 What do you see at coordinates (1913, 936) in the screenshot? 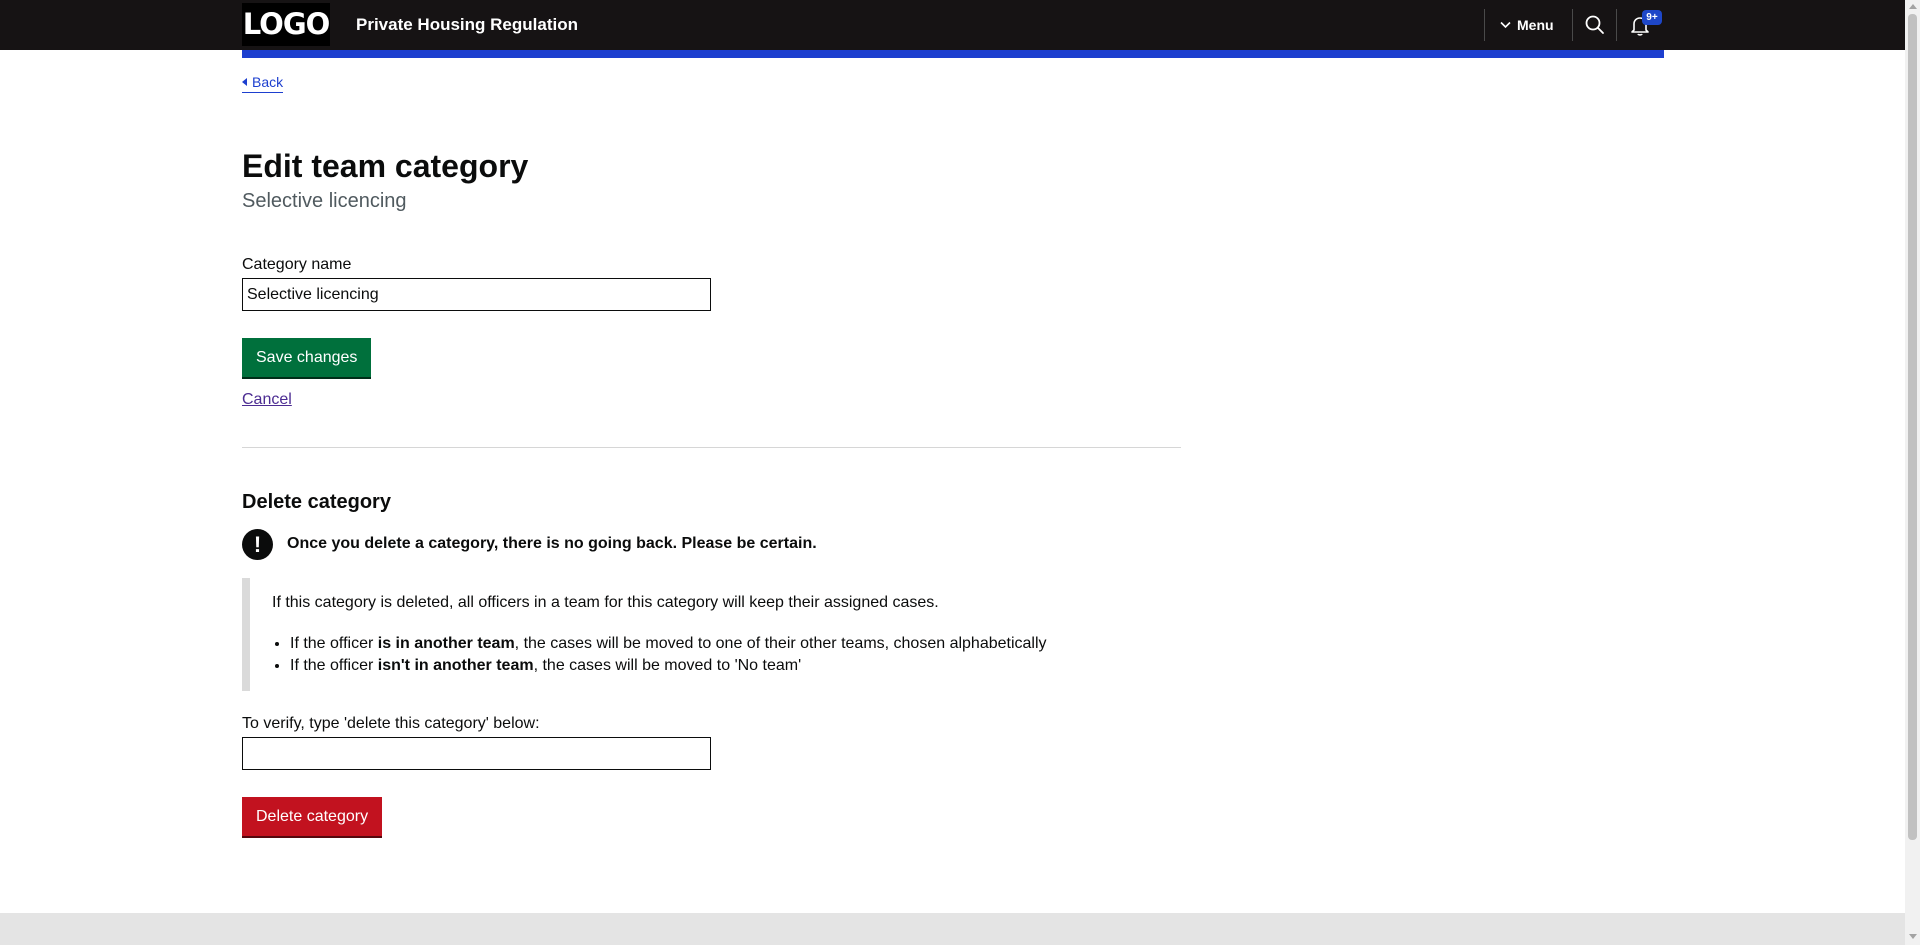
I see `scroll-down-arrow-icon` at bounding box center [1913, 936].